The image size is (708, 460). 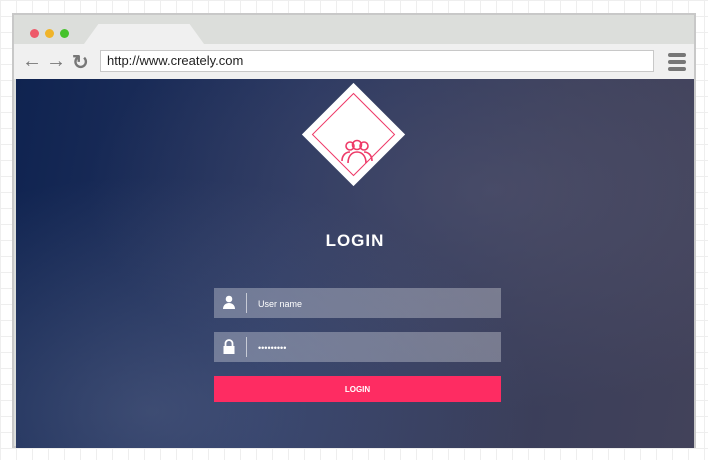 What do you see at coordinates (229, 302) in the screenshot?
I see `user-icon` at bounding box center [229, 302].